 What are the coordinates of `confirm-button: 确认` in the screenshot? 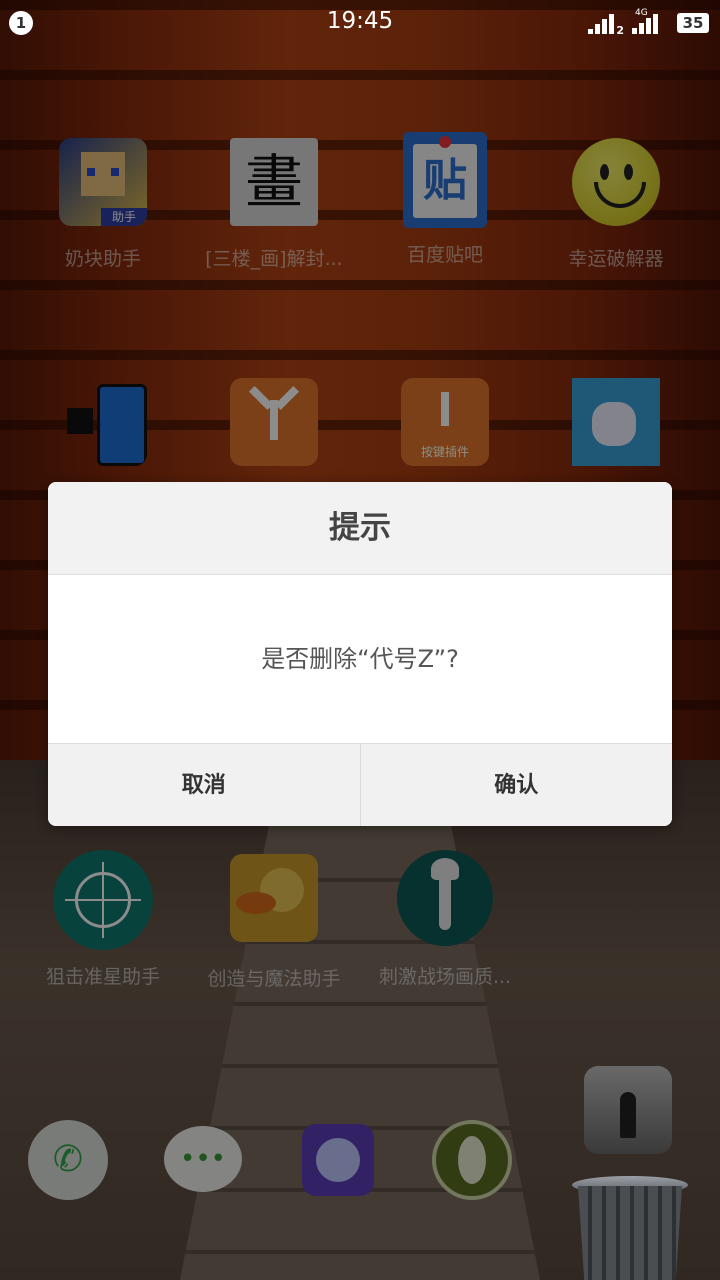 It's located at (516, 785).